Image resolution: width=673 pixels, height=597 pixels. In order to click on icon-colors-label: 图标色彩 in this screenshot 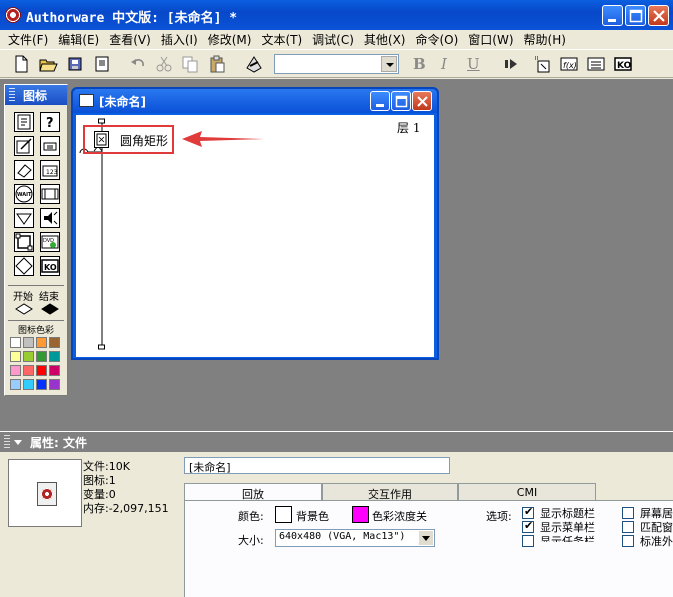, I will do `click(36, 331)`.